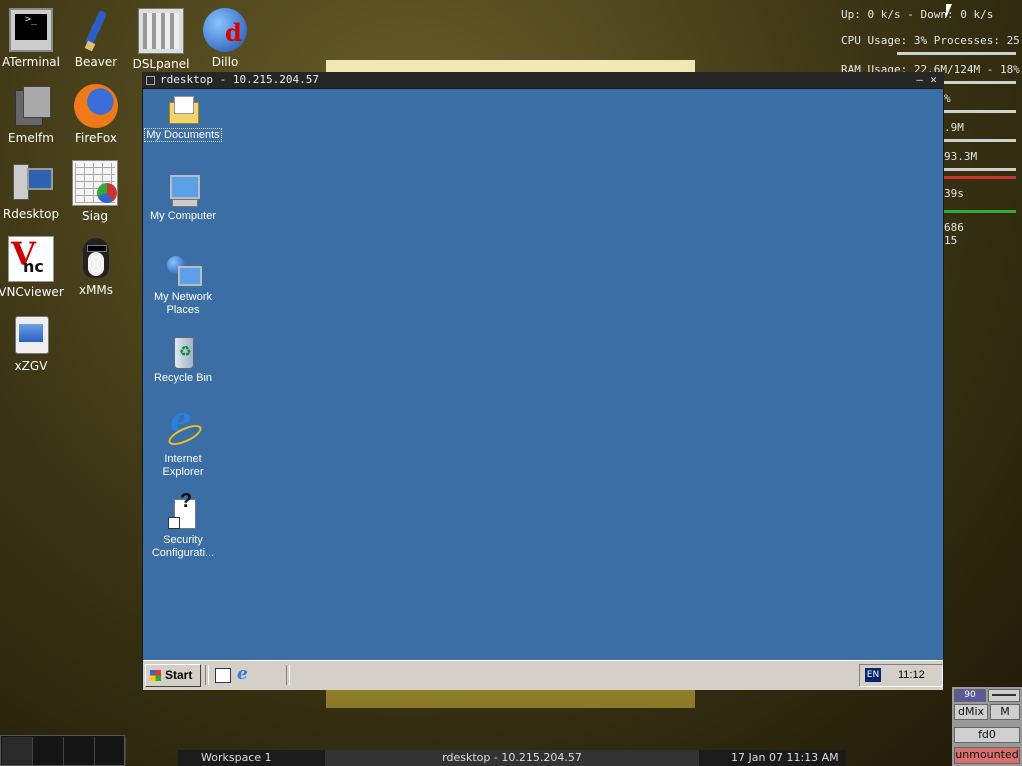  What do you see at coordinates (183, 378) in the screenshot?
I see `icon-label: Recycle Bin` at bounding box center [183, 378].